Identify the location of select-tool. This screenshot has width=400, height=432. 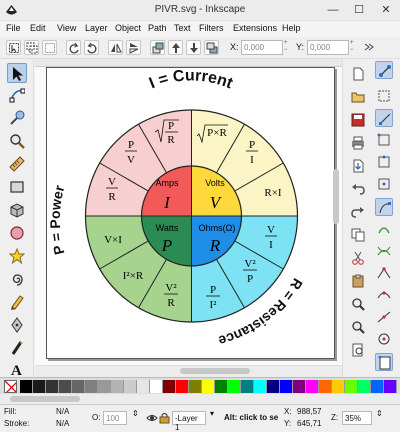
(17, 73).